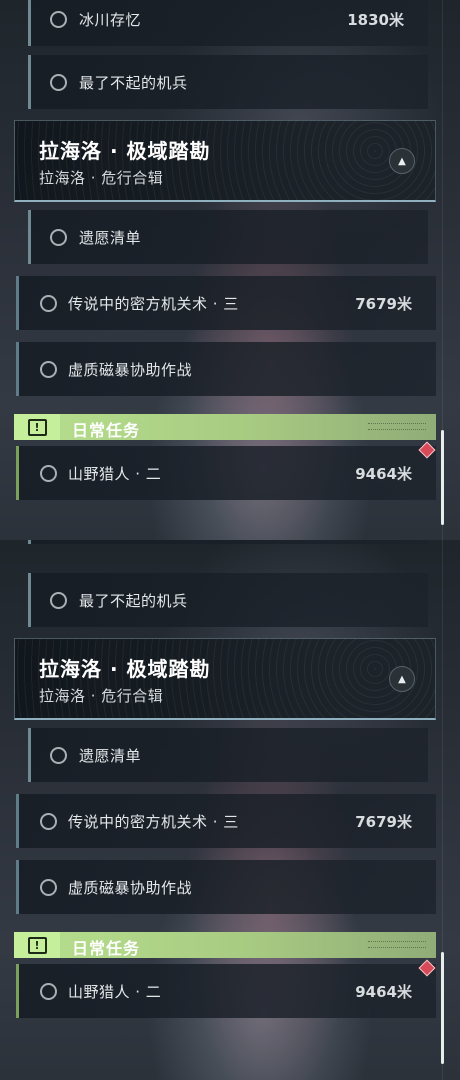  I want to click on task-label: 冰川存忆, so click(110, 19).